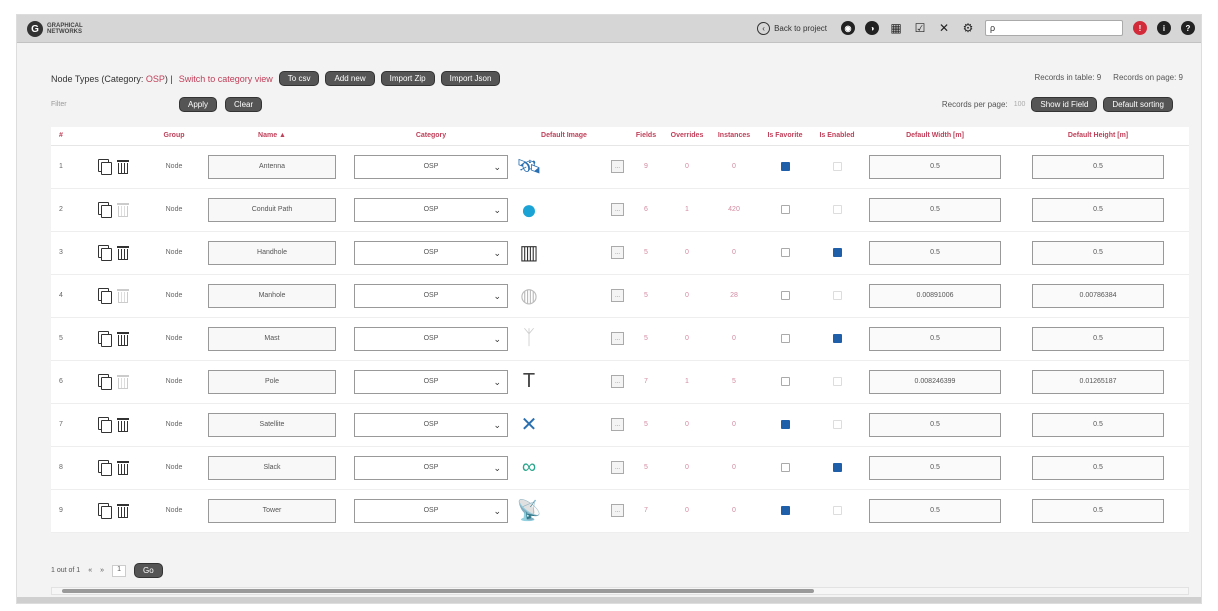  Describe the element at coordinates (920, 28) in the screenshot. I see `checklist-icon: ☑` at that location.